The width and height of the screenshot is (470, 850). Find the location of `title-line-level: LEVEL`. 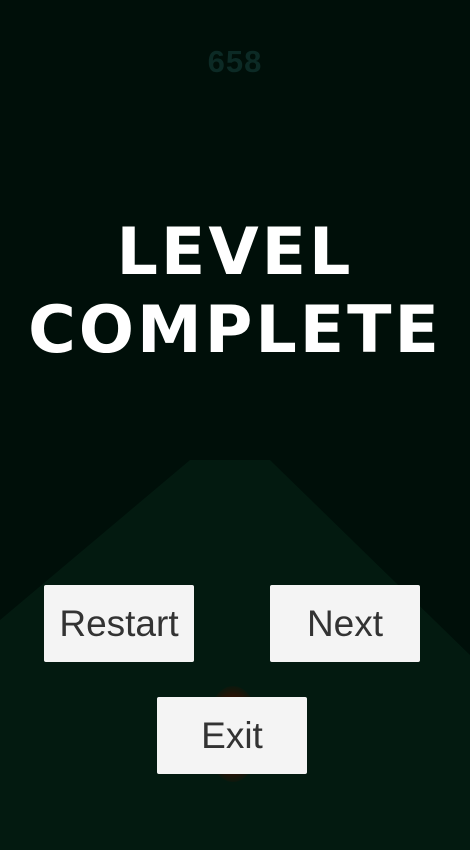

title-line-level: LEVEL is located at coordinates (235, 252).